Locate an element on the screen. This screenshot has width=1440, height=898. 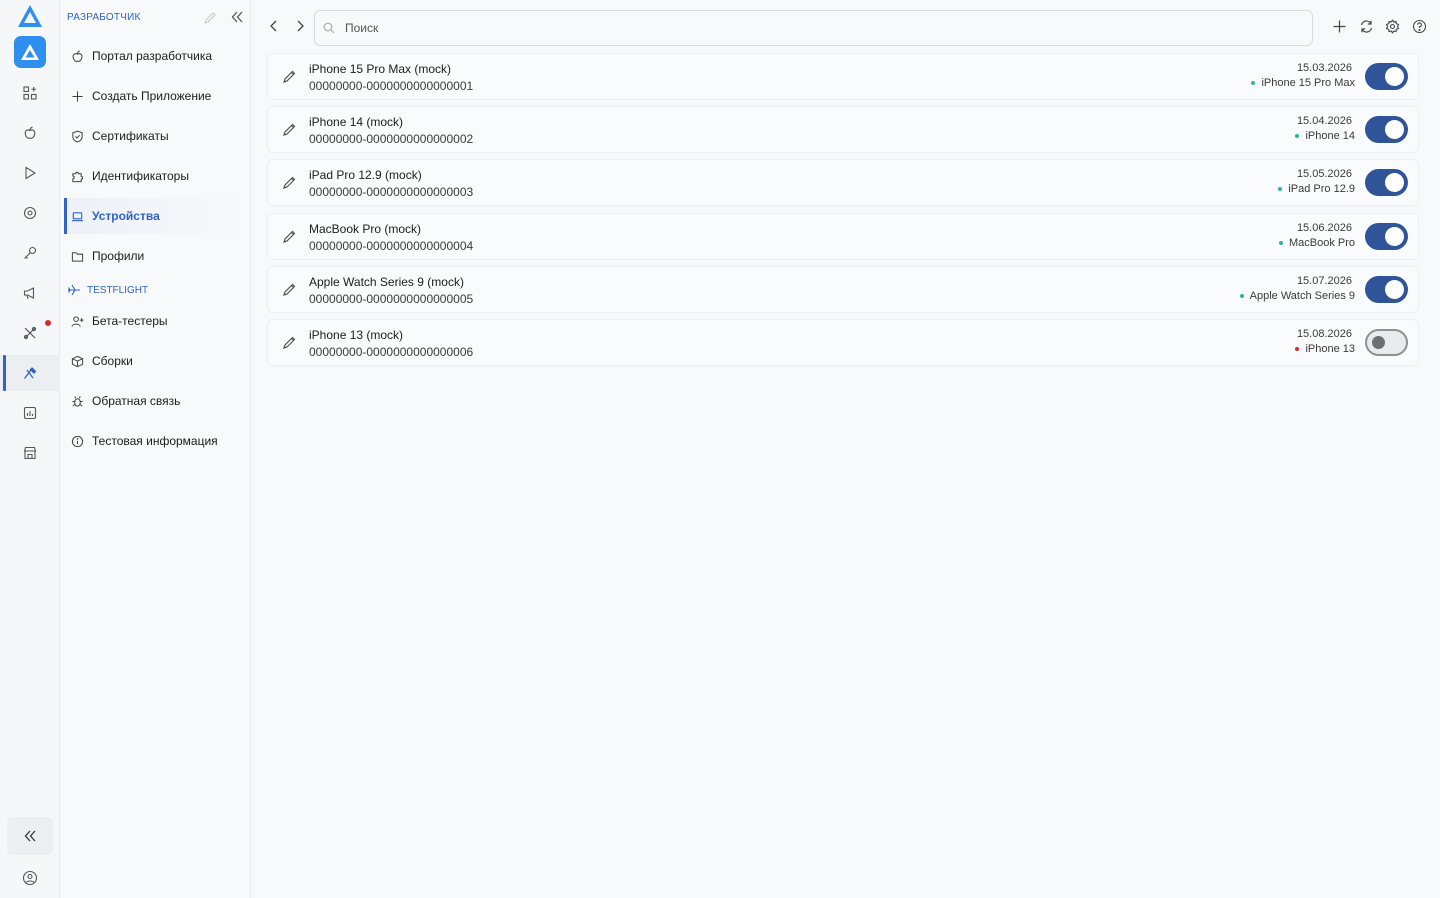
sidebar-item-label: Сборки is located at coordinates (112, 361).